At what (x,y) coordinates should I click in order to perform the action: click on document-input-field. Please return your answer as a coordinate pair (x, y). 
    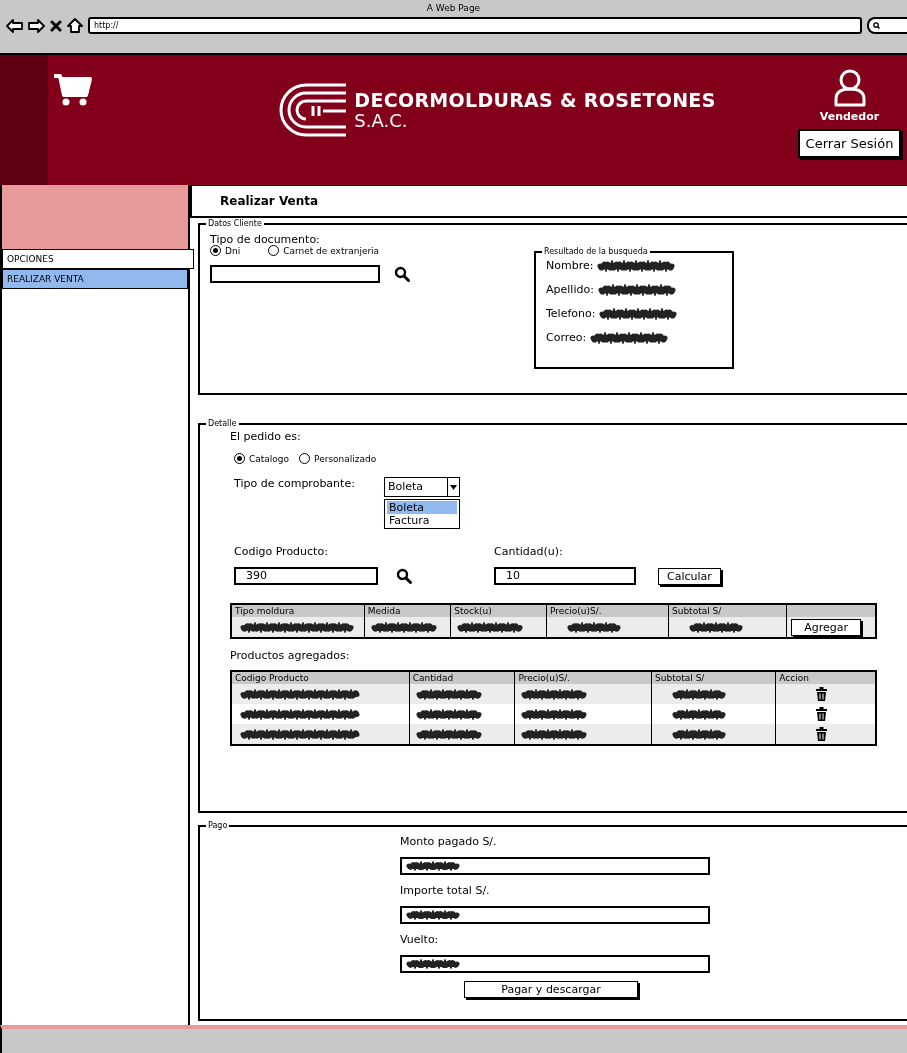
    Looking at the image, I should click on (295, 274).